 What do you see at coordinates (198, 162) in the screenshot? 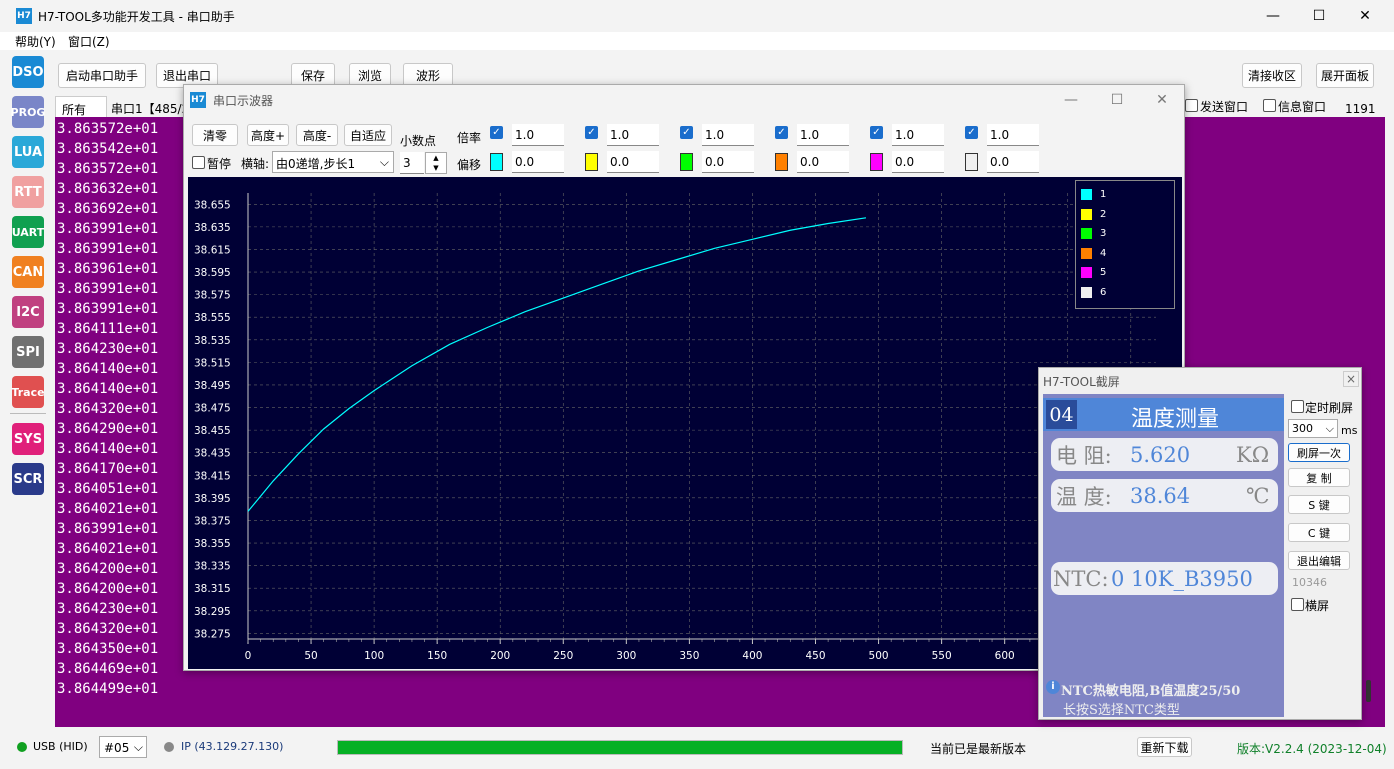
I see `pause-checkbox` at bounding box center [198, 162].